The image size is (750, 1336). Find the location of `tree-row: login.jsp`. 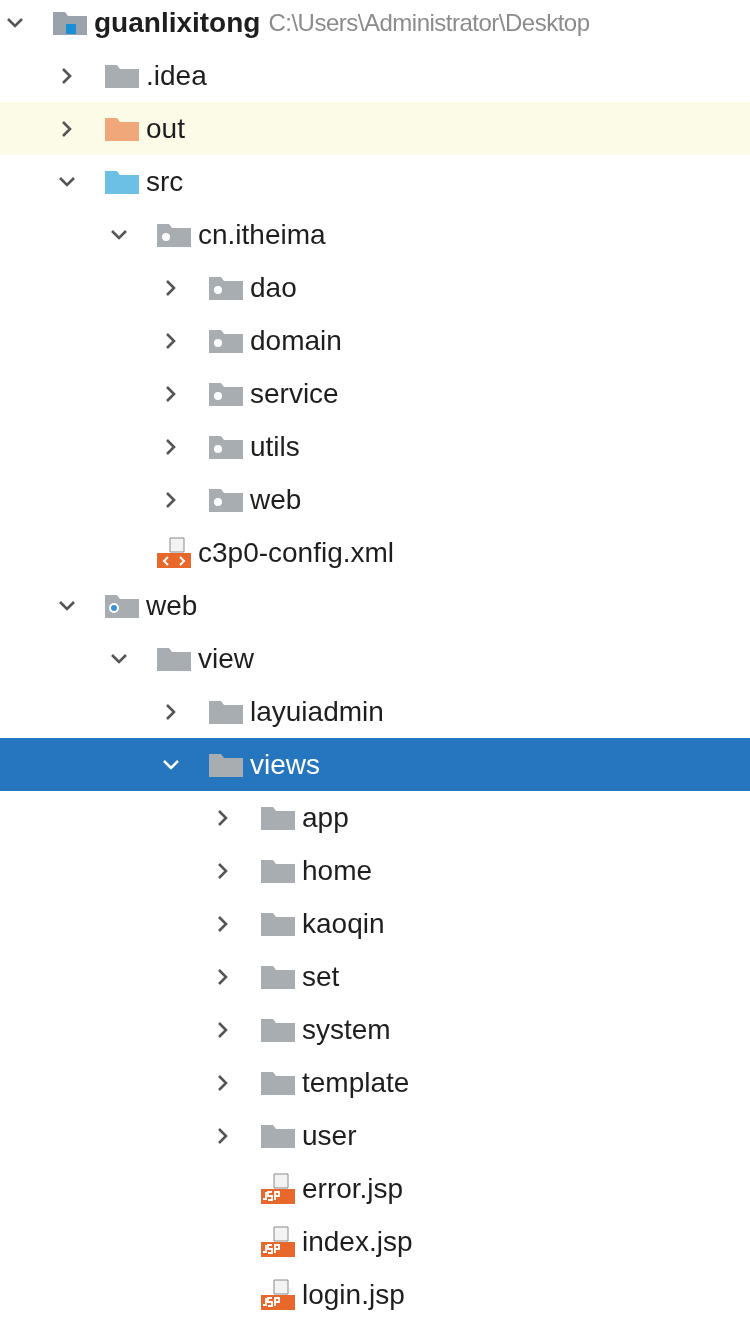

tree-row: login.jsp is located at coordinates (375, 1294).